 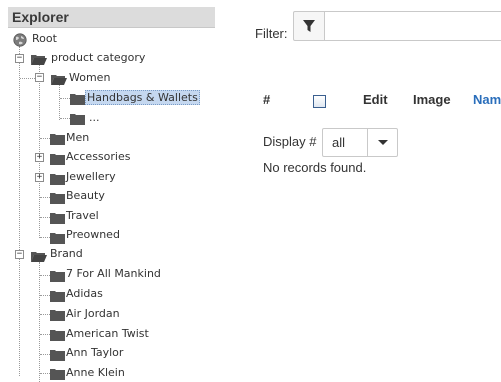 I want to click on tree-item-label: Adidas, so click(x=84, y=293).